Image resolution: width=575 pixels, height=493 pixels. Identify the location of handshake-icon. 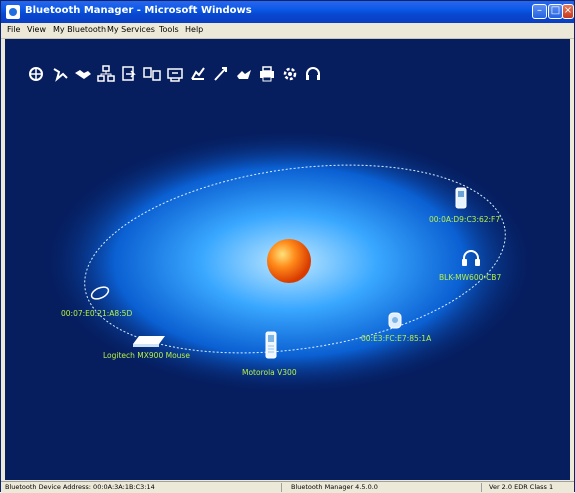
(83, 74).